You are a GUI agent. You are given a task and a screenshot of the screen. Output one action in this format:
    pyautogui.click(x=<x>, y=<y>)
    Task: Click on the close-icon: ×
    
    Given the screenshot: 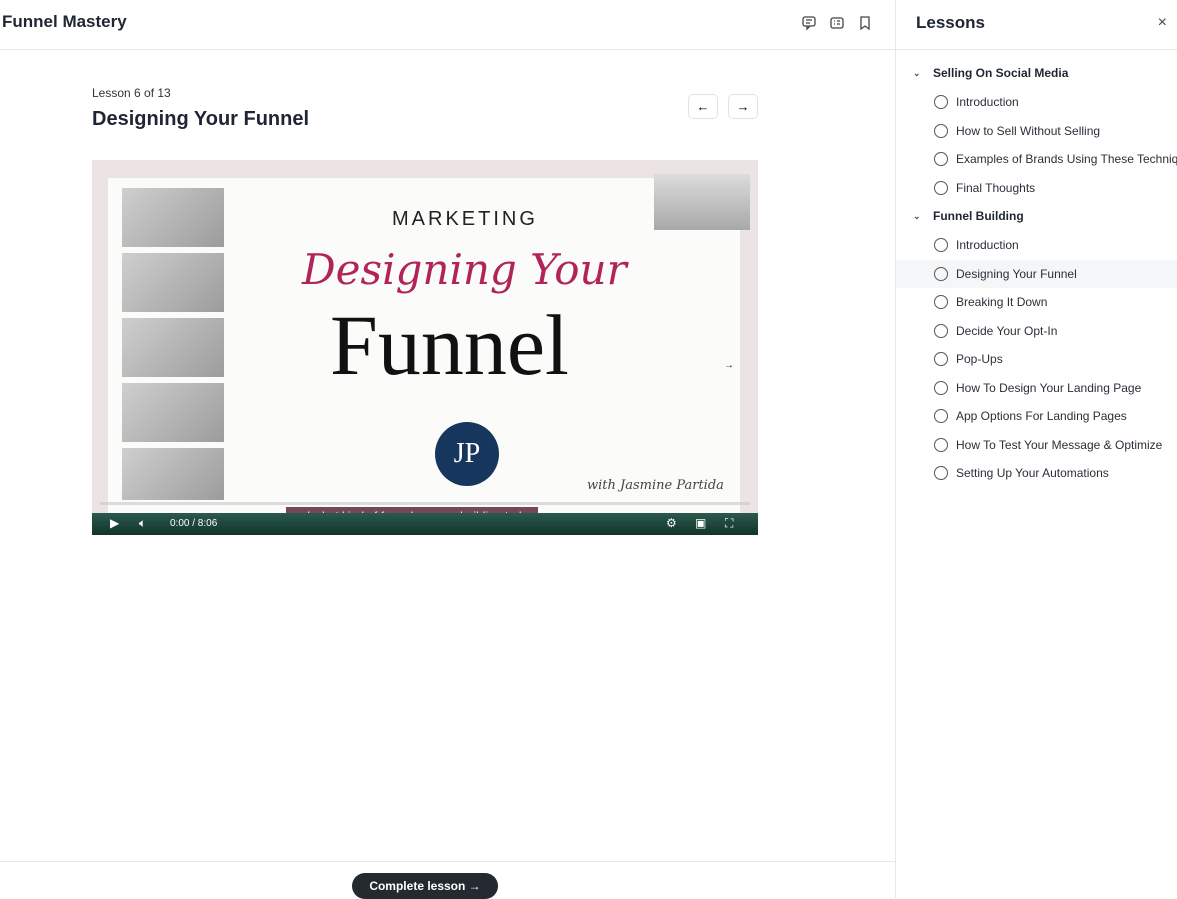 What is the action you would take?
    pyautogui.click(x=1162, y=23)
    